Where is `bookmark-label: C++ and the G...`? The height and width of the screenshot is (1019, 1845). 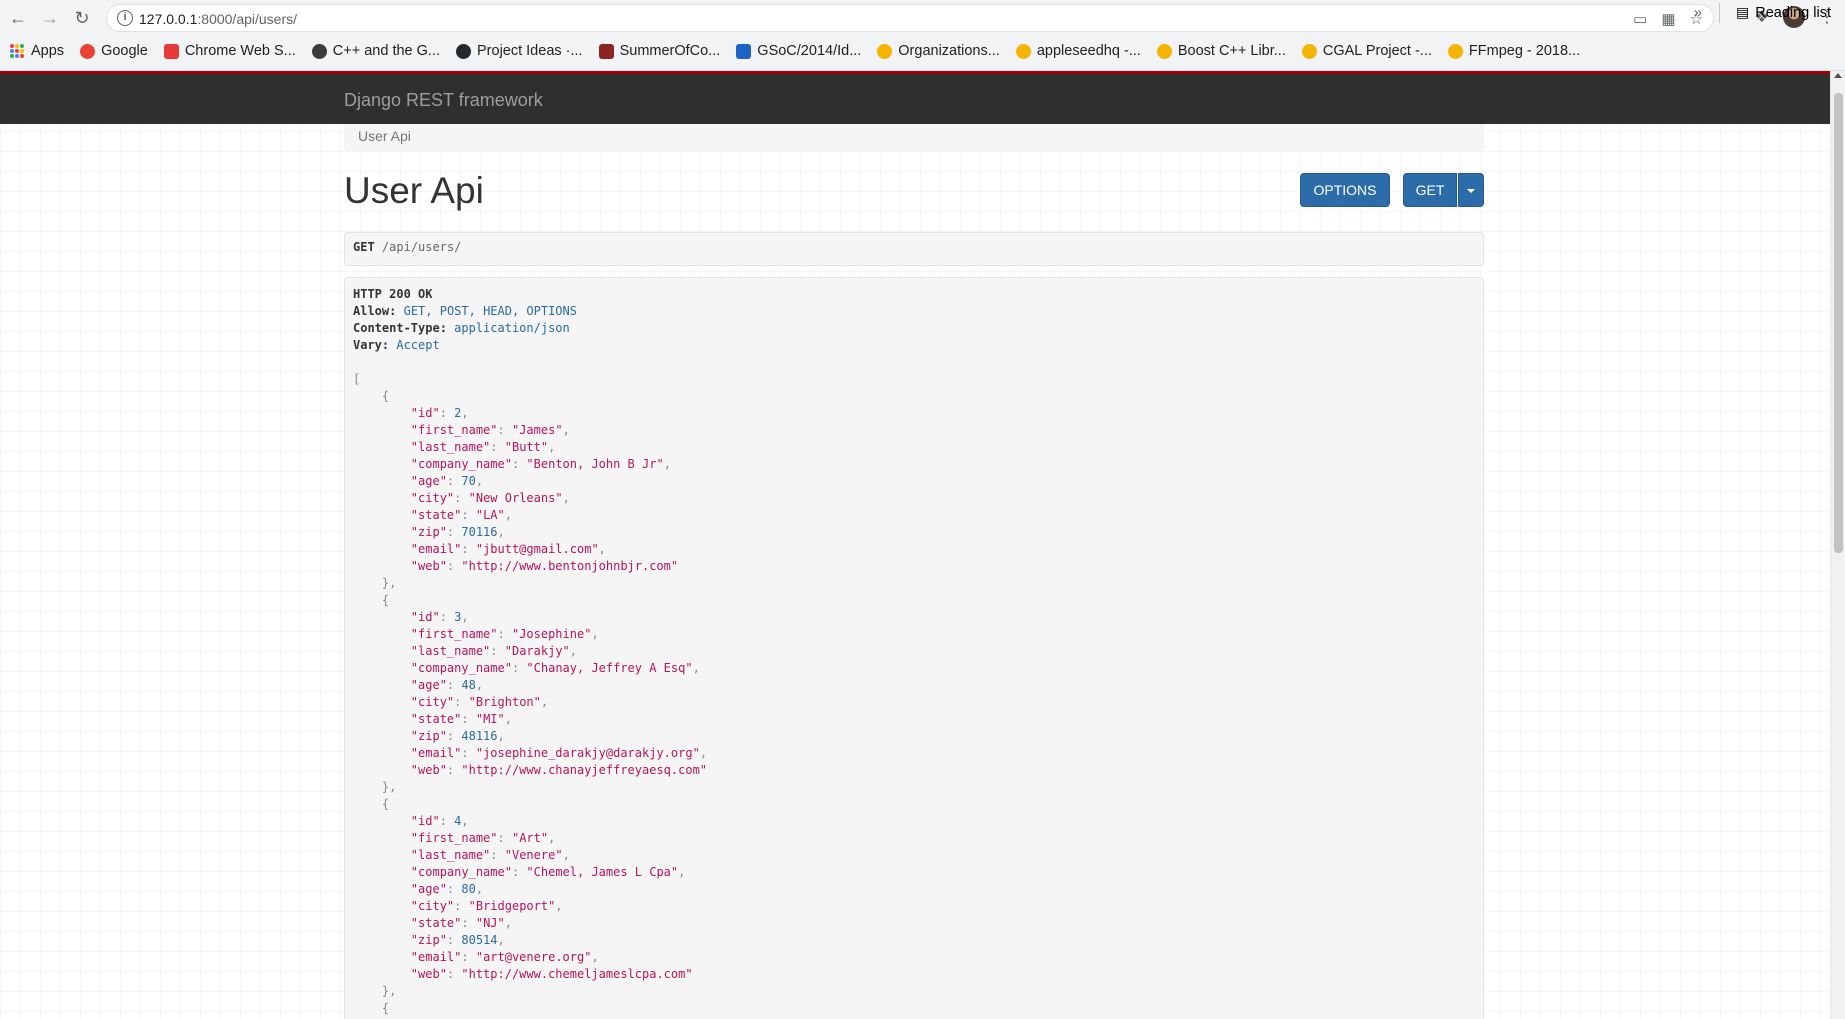
bookmark-label: C++ and the G... is located at coordinates (386, 51).